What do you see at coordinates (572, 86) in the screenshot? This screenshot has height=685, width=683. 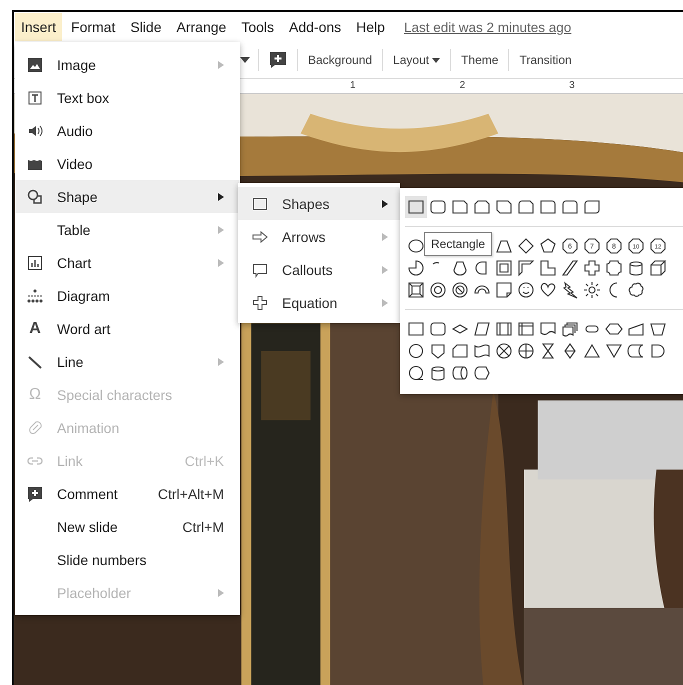 I see `ruler-number: 3` at bounding box center [572, 86].